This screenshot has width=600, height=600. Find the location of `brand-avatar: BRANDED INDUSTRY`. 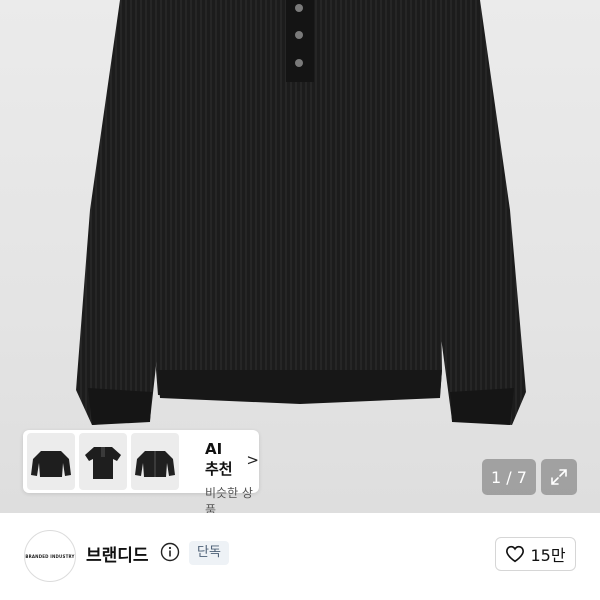

brand-avatar: BRANDED INDUSTRY is located at coordinates (50, 556).